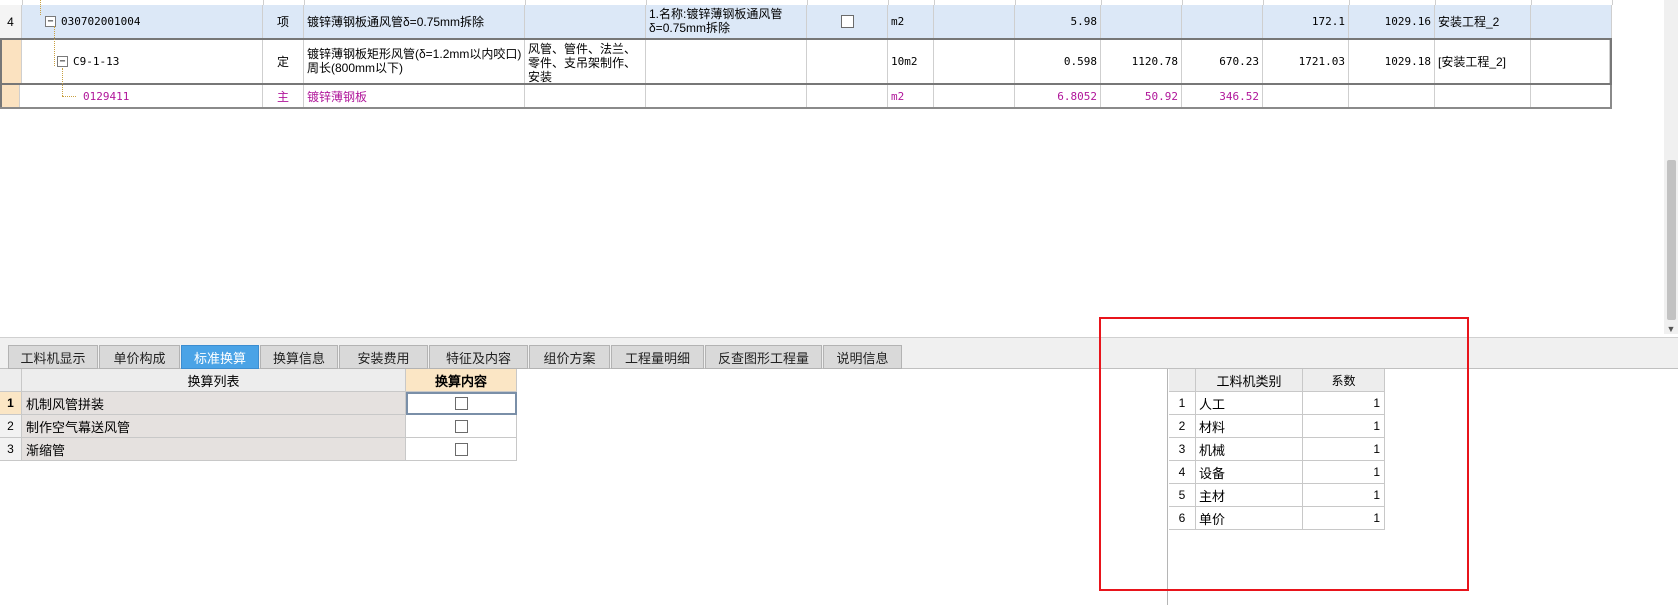 This screenshot has width=1678, height=605. Describe the element at coordinates (974, 96) in the screenshot. I see `material-qty-expr` at that location.